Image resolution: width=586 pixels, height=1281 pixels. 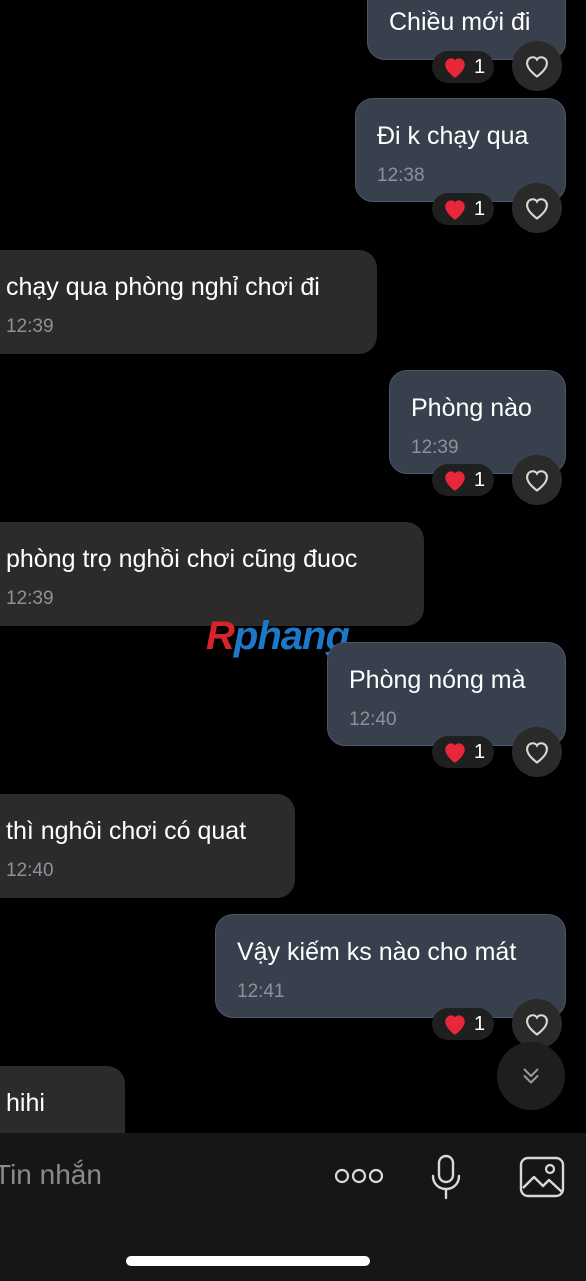 What do you see at coordinates (62, 1099) in the screenshot?
I see `incoming-message: hihi` at bounding box center [62, 1099].